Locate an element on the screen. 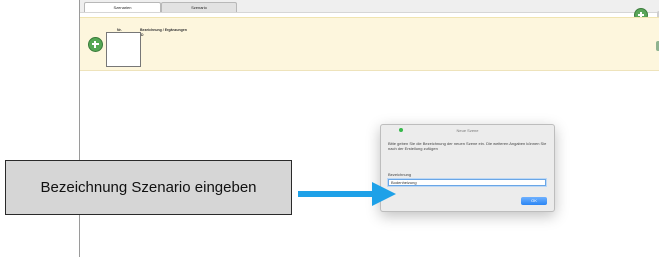  dialog-title: Neue Szene is located at coordinates (467, 130).